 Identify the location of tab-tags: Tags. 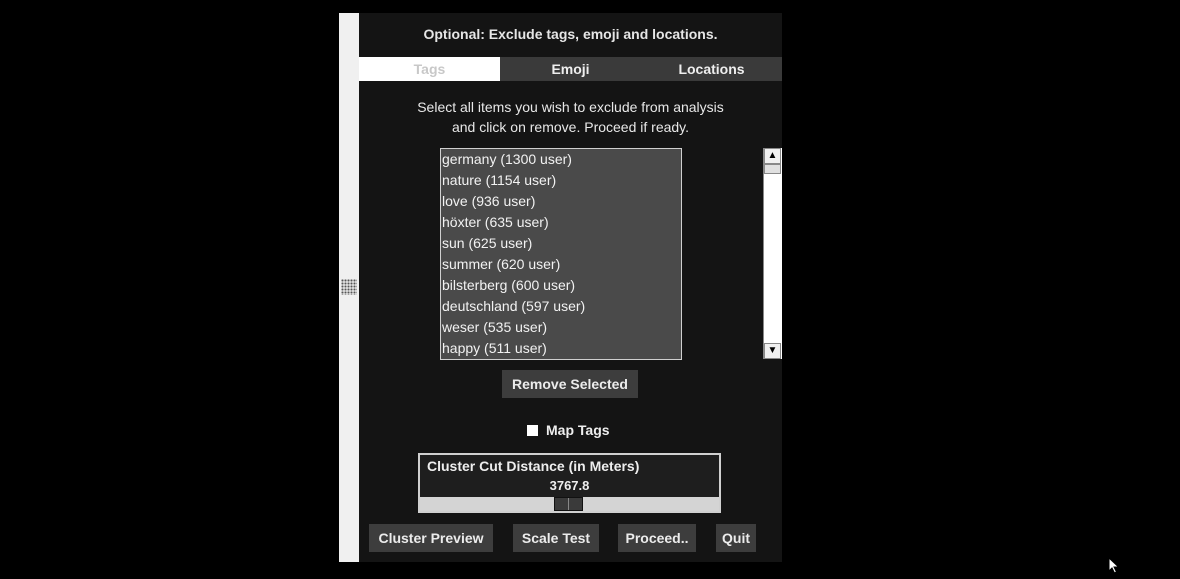
(429, 69).